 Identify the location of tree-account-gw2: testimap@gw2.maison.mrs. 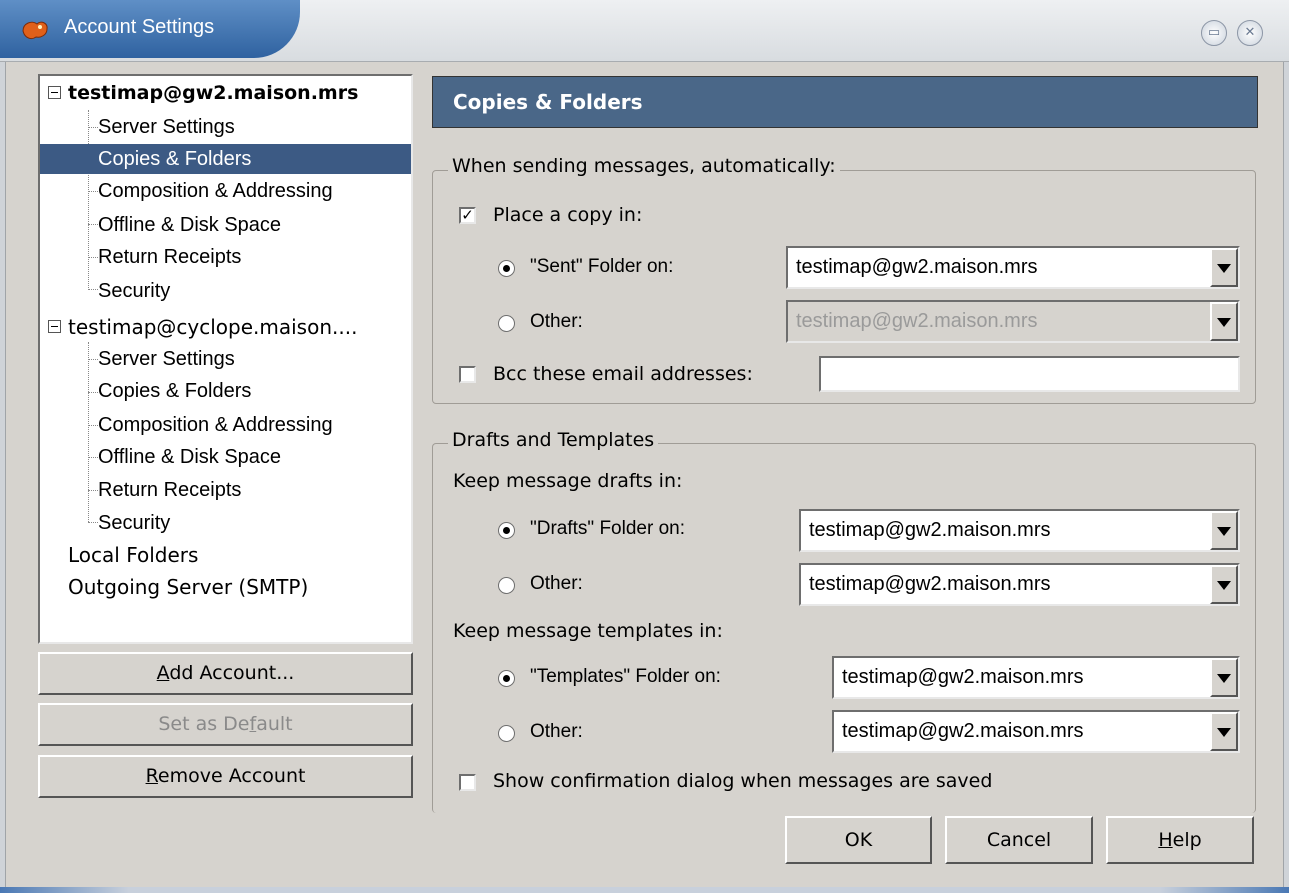
(213, 93).